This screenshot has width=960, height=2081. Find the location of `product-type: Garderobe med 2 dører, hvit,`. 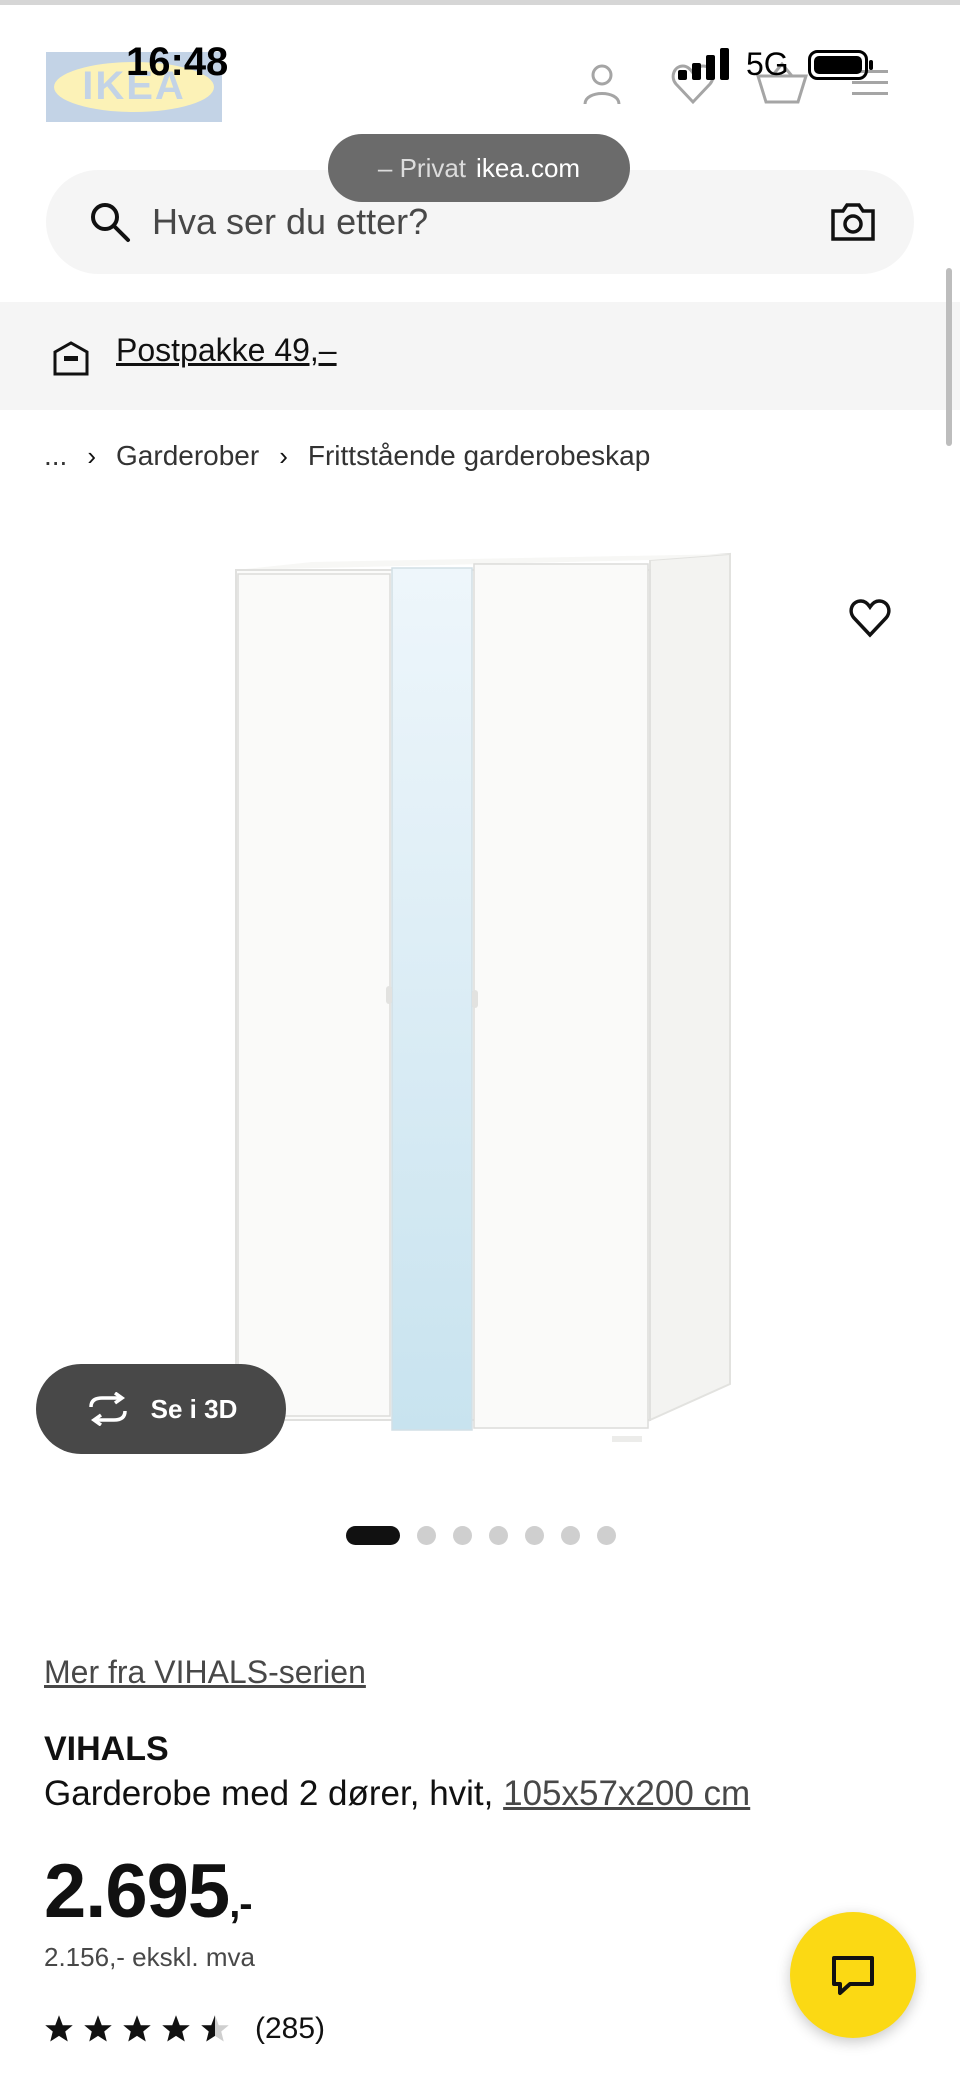

product-type: Garderobe med 2 dører, hvit, is located at coordinates (274, 1793).